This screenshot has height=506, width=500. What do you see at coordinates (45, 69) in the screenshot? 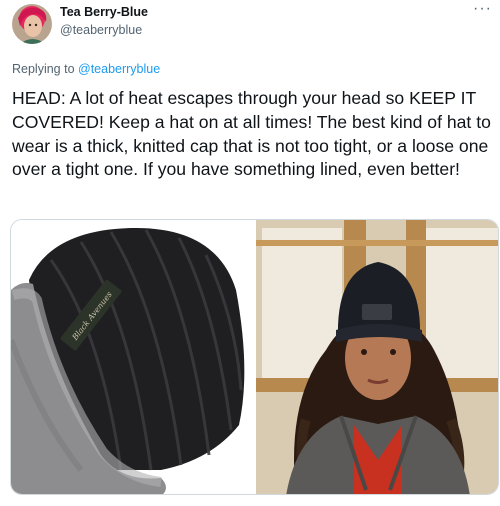
I see `replying-to-prefix: Replying to` at bounding box center [45, 69].